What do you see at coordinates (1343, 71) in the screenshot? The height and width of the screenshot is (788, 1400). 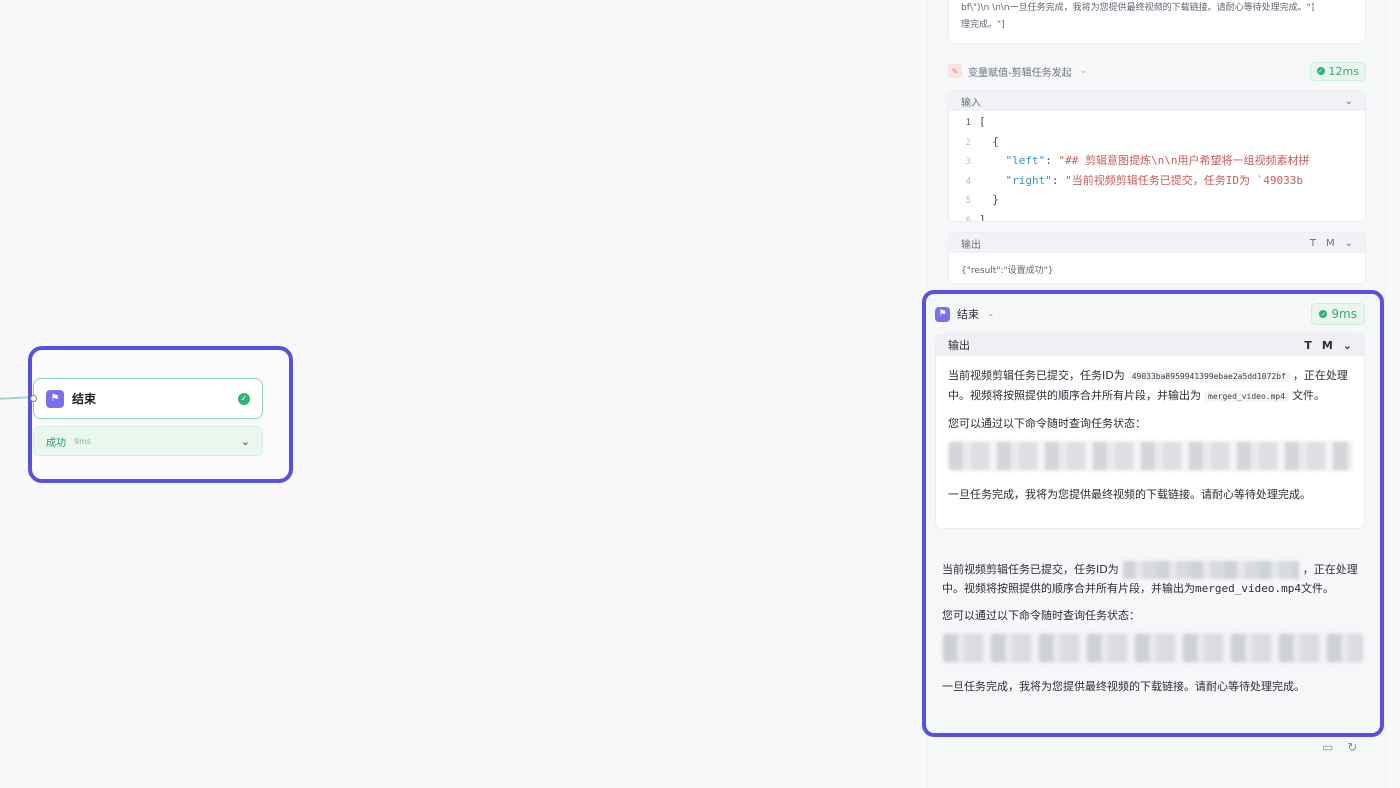 I see `var-step-timing: 12ms` at bounding box center [1343, 71].